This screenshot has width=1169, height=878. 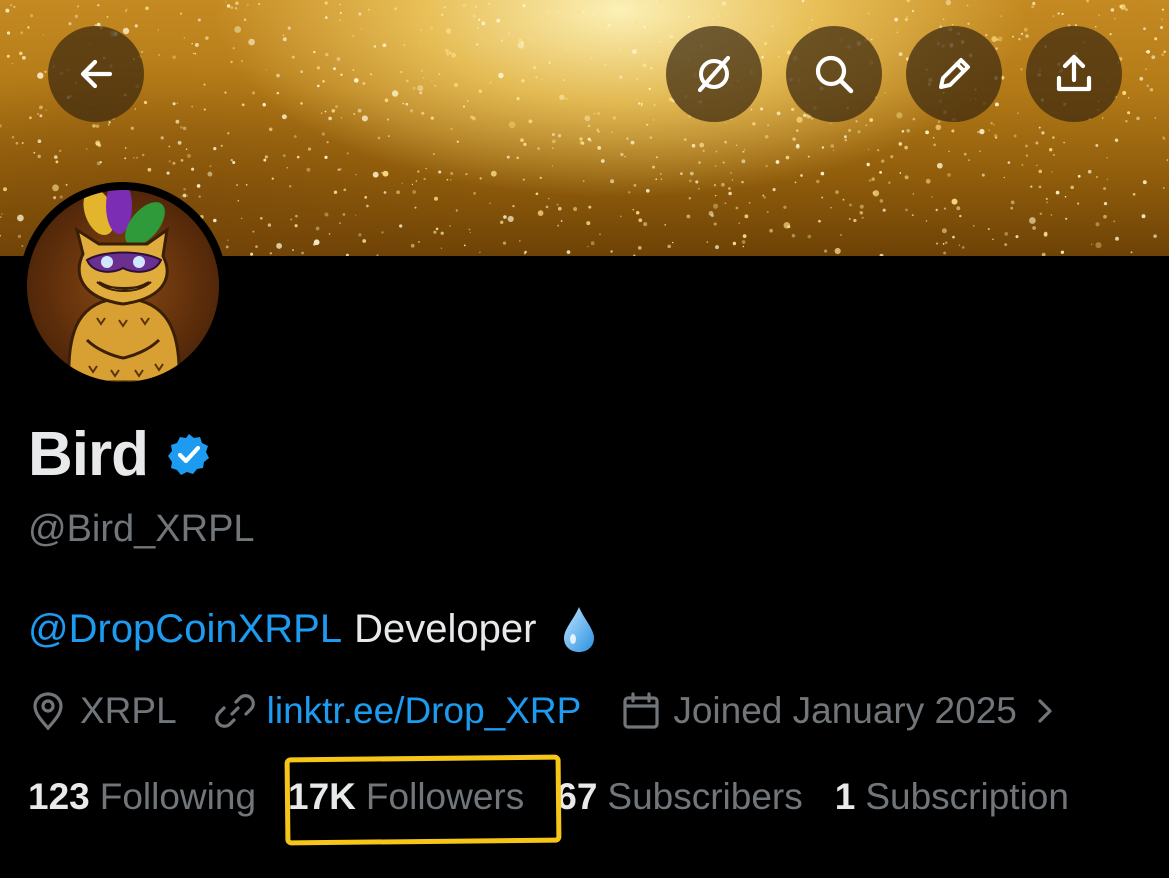 What do you see at coordinates (424, 711) in the screenshot?
I see `website-link: linktr.ee/Drop_XRP` at bounding box center [424, 711].